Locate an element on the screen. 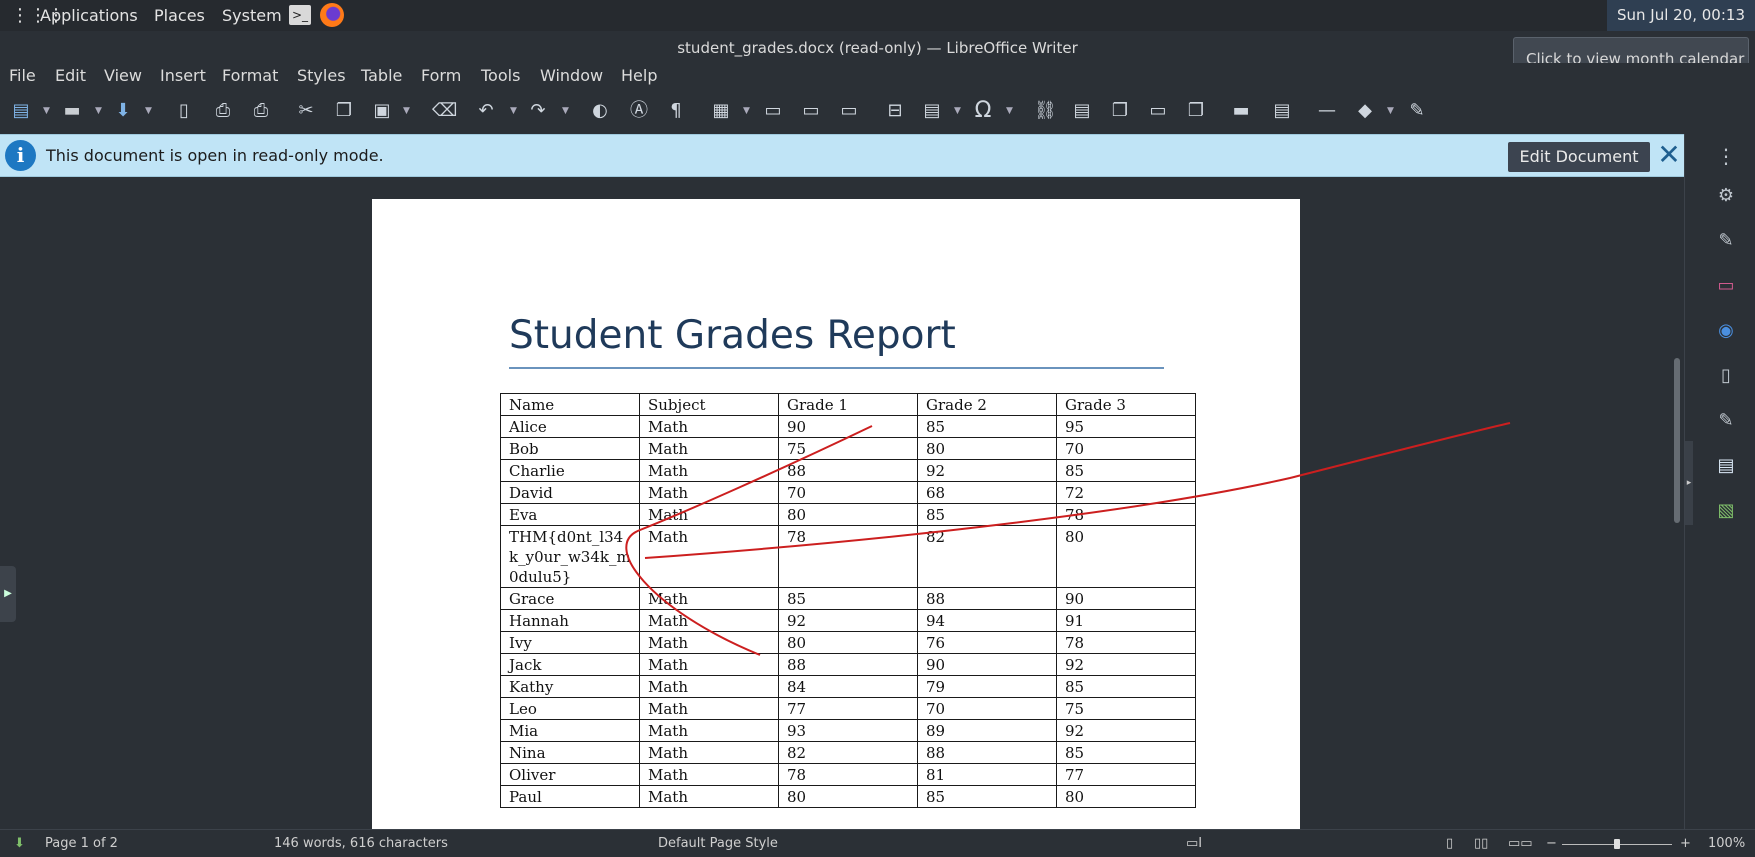  table-header-cell: Name is located at coordinates (570, 404).